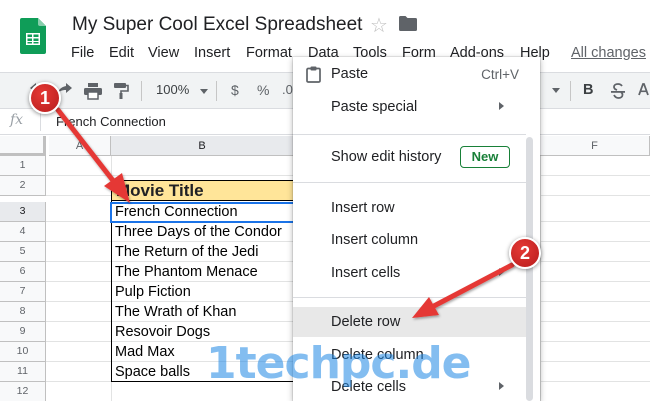 The image size is (650, 401). What do you see at coordinates (23, 312) in the screenshot?
I see `row-header-8: 8` at bounding box center [23, 312].